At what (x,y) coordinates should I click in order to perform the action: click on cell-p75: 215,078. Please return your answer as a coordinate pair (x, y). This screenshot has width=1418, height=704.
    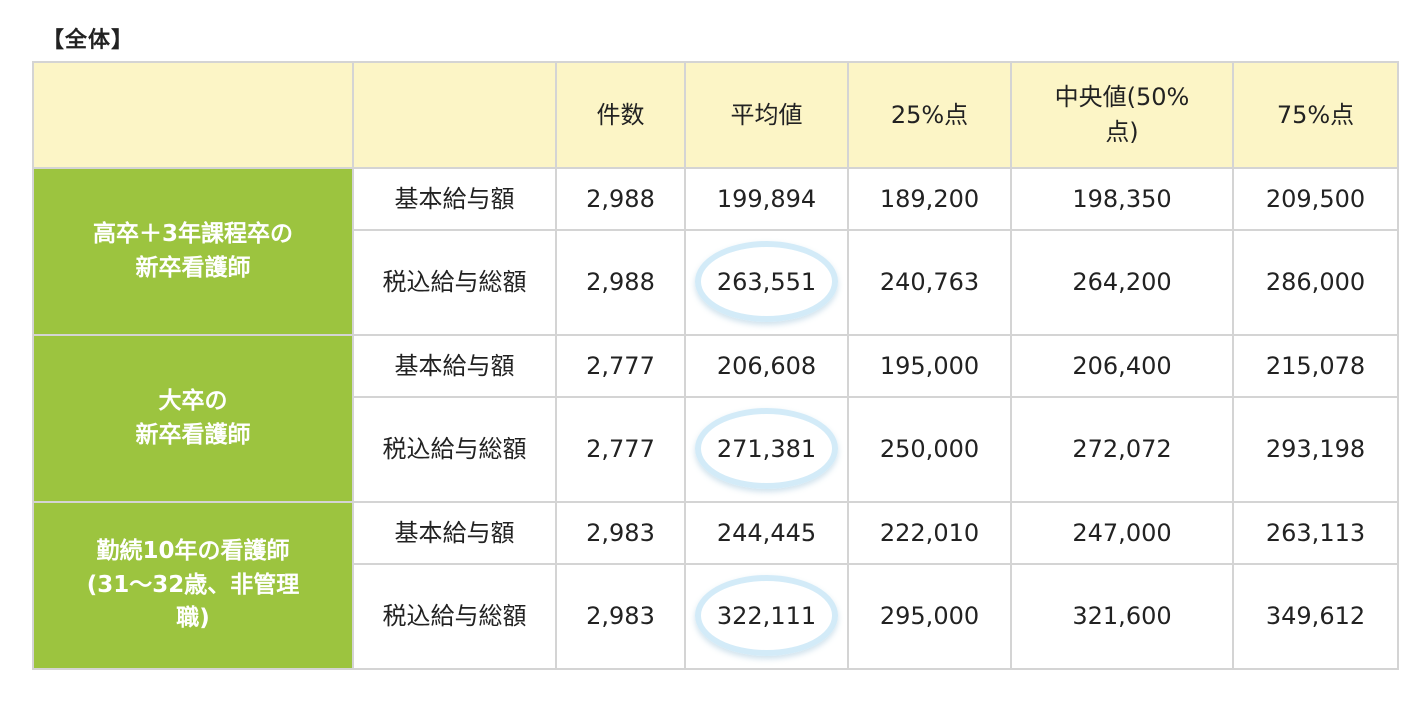
    Looking at the image, I should click on (1315, 366).